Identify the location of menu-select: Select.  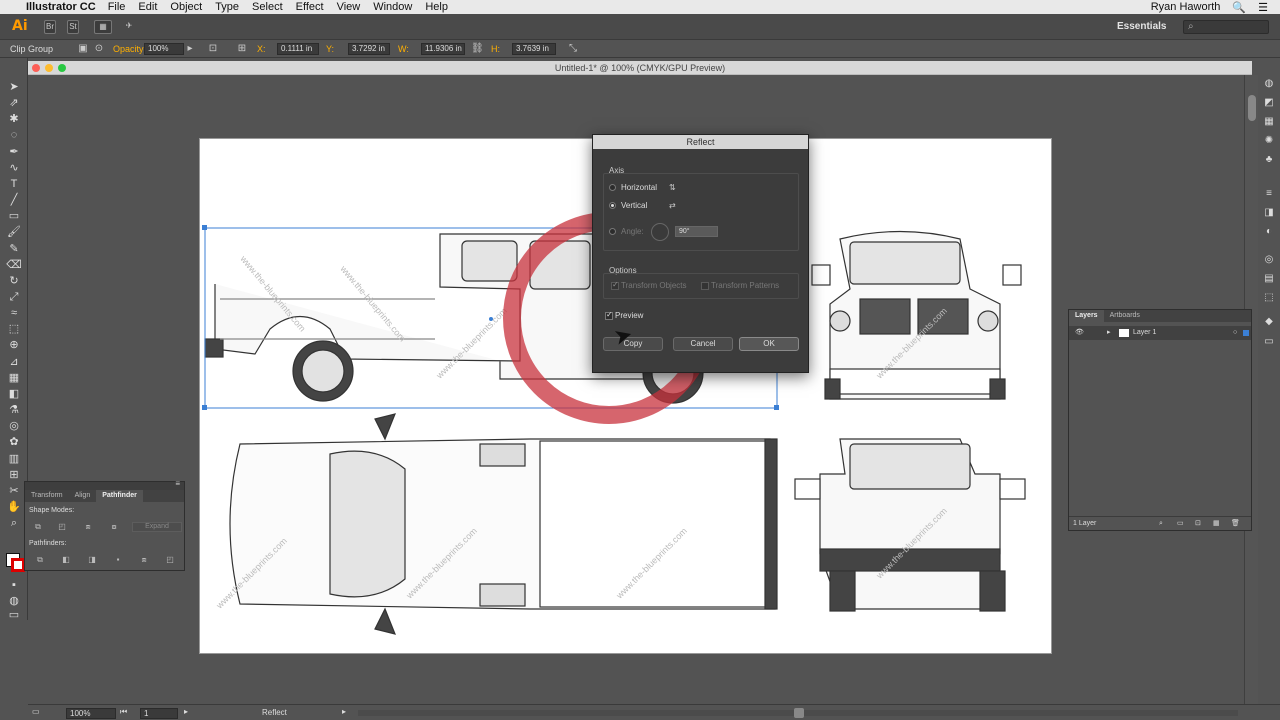
(267, 7).